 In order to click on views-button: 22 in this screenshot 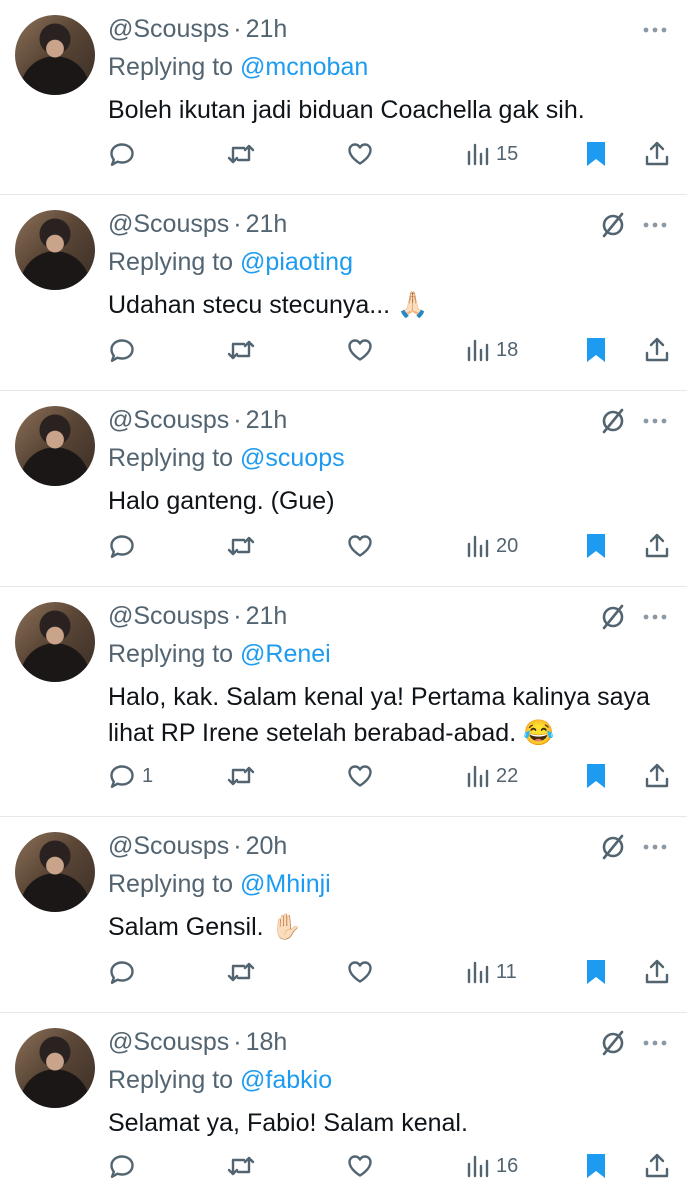, I will do `click(492, 776)`.